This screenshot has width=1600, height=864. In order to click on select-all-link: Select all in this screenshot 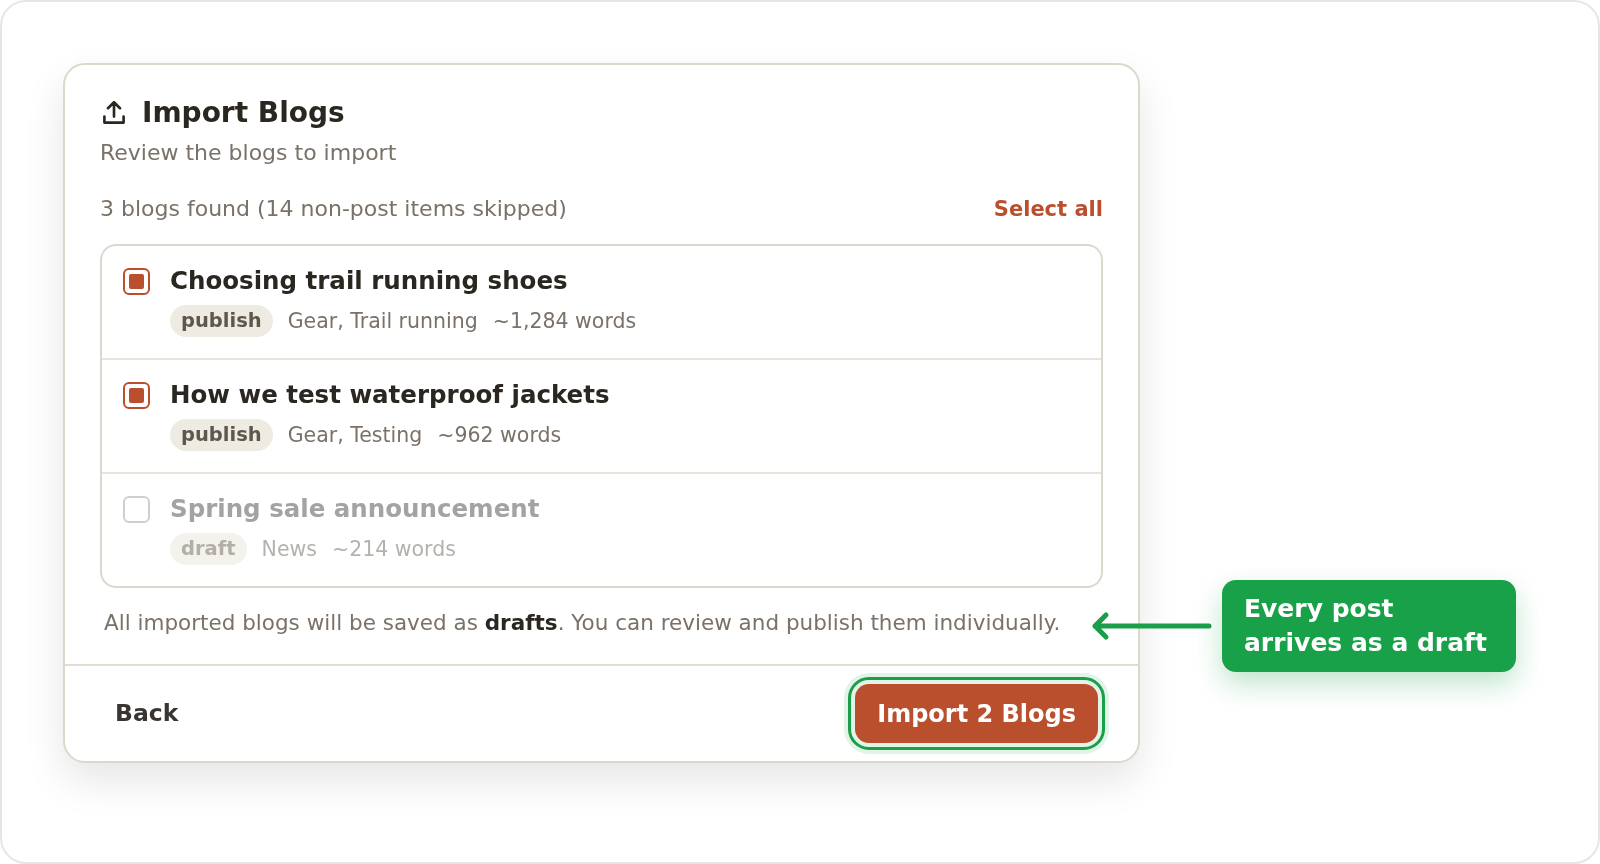, I will do `click(1048, 209)`.